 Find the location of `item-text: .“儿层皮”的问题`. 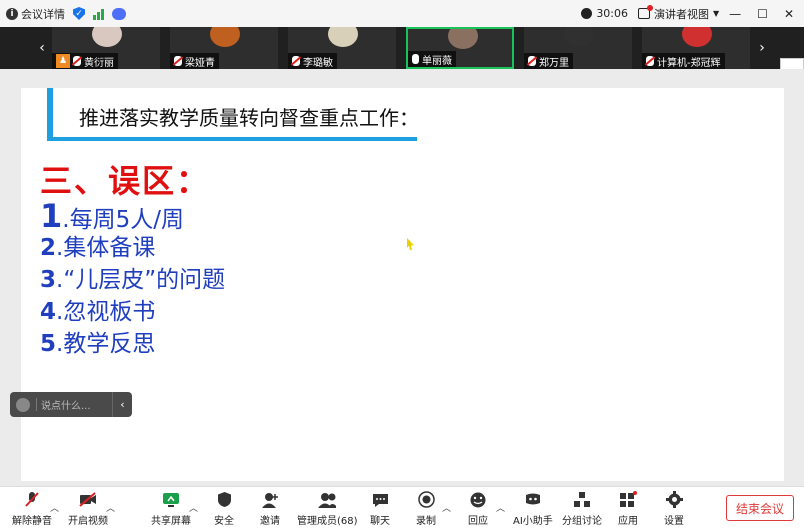

item-text: .“儿层皮”的问题 is located at coordinates (141, 280).